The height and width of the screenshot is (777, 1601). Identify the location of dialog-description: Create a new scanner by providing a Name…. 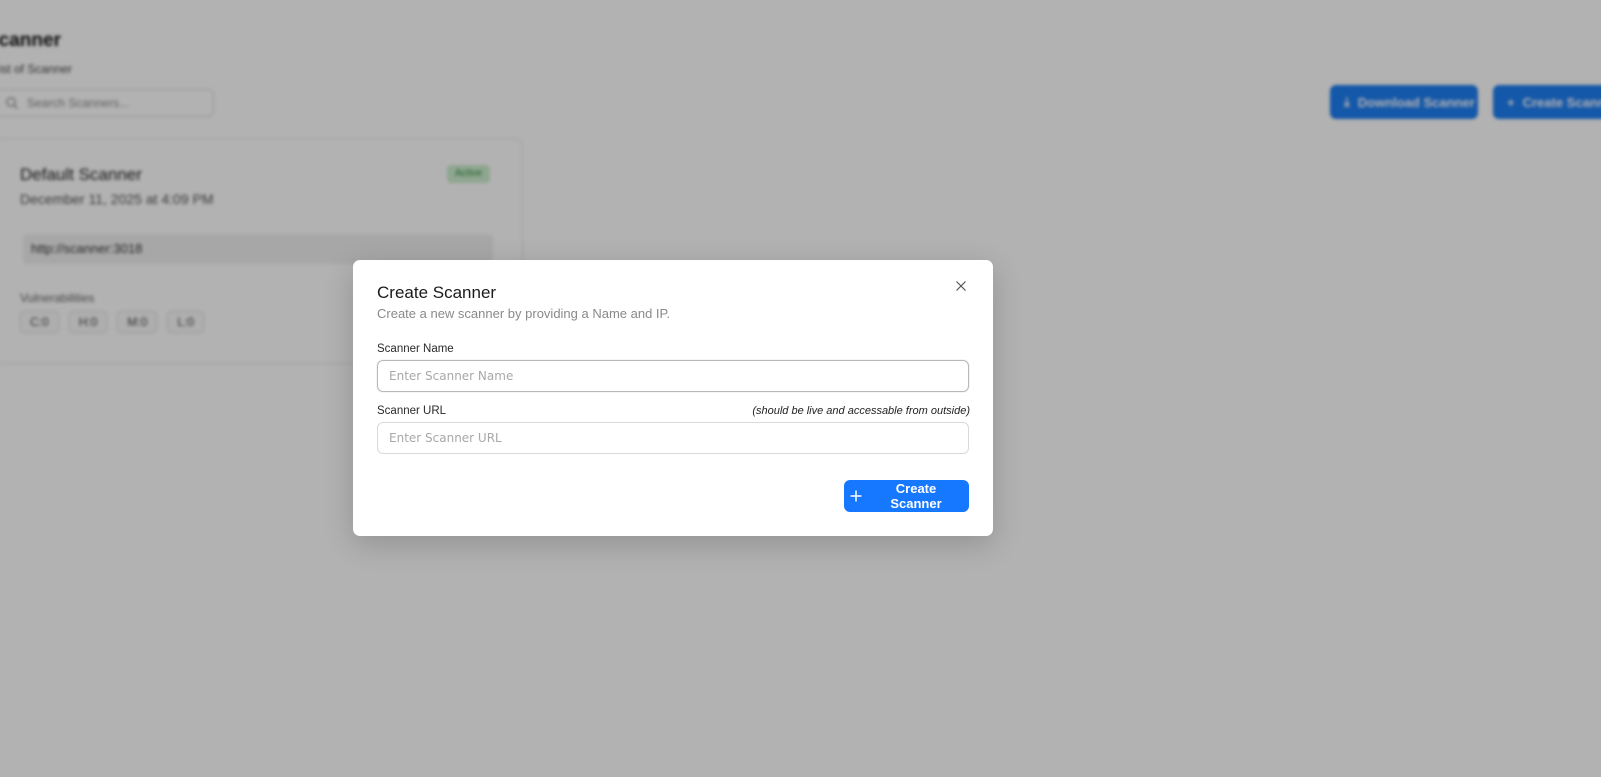
(524, 313).